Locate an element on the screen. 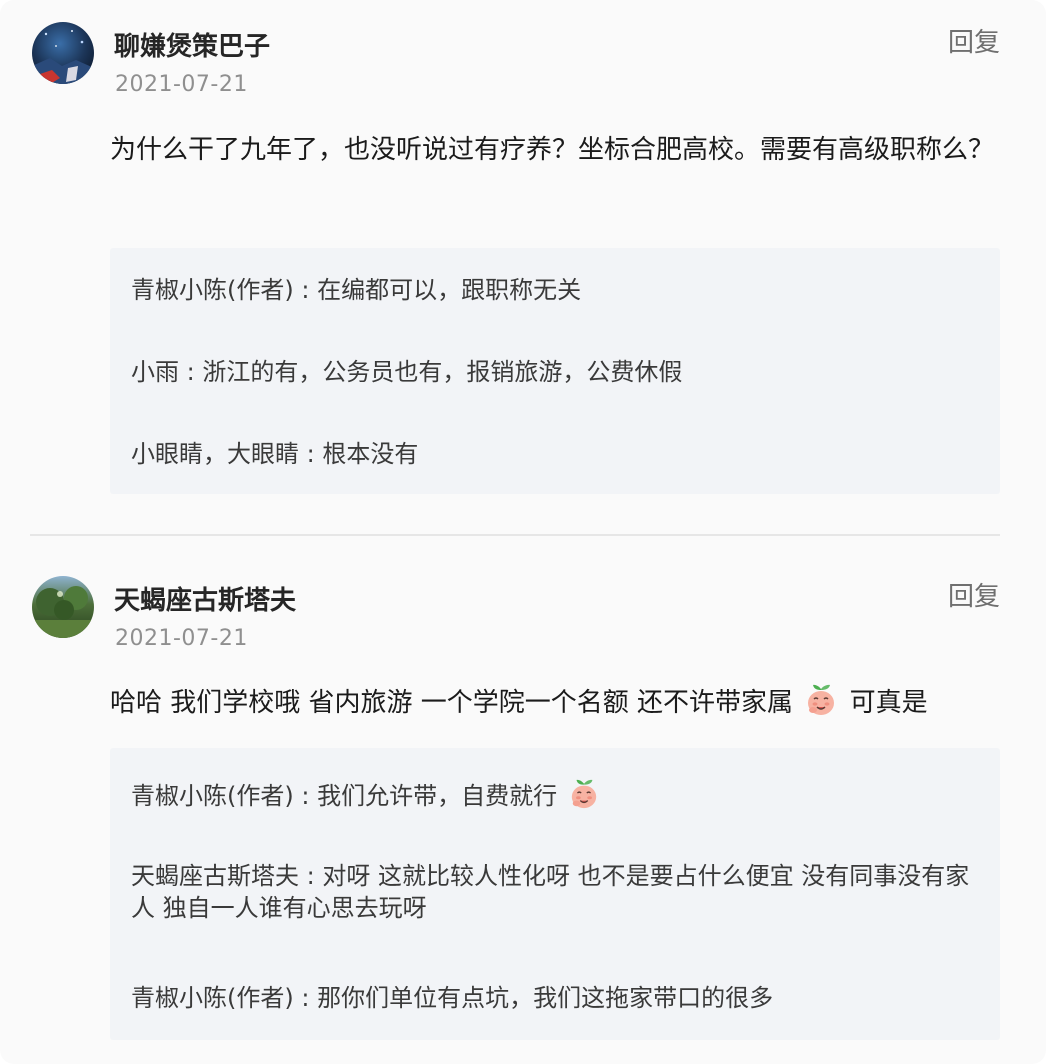 The height and width of the screenshot is (1064, 1046). reply-item: 青椒小陈(作者) : 那你们单位有点坑，我们这拖家带口的很多 is located at coordinates (557, 998).